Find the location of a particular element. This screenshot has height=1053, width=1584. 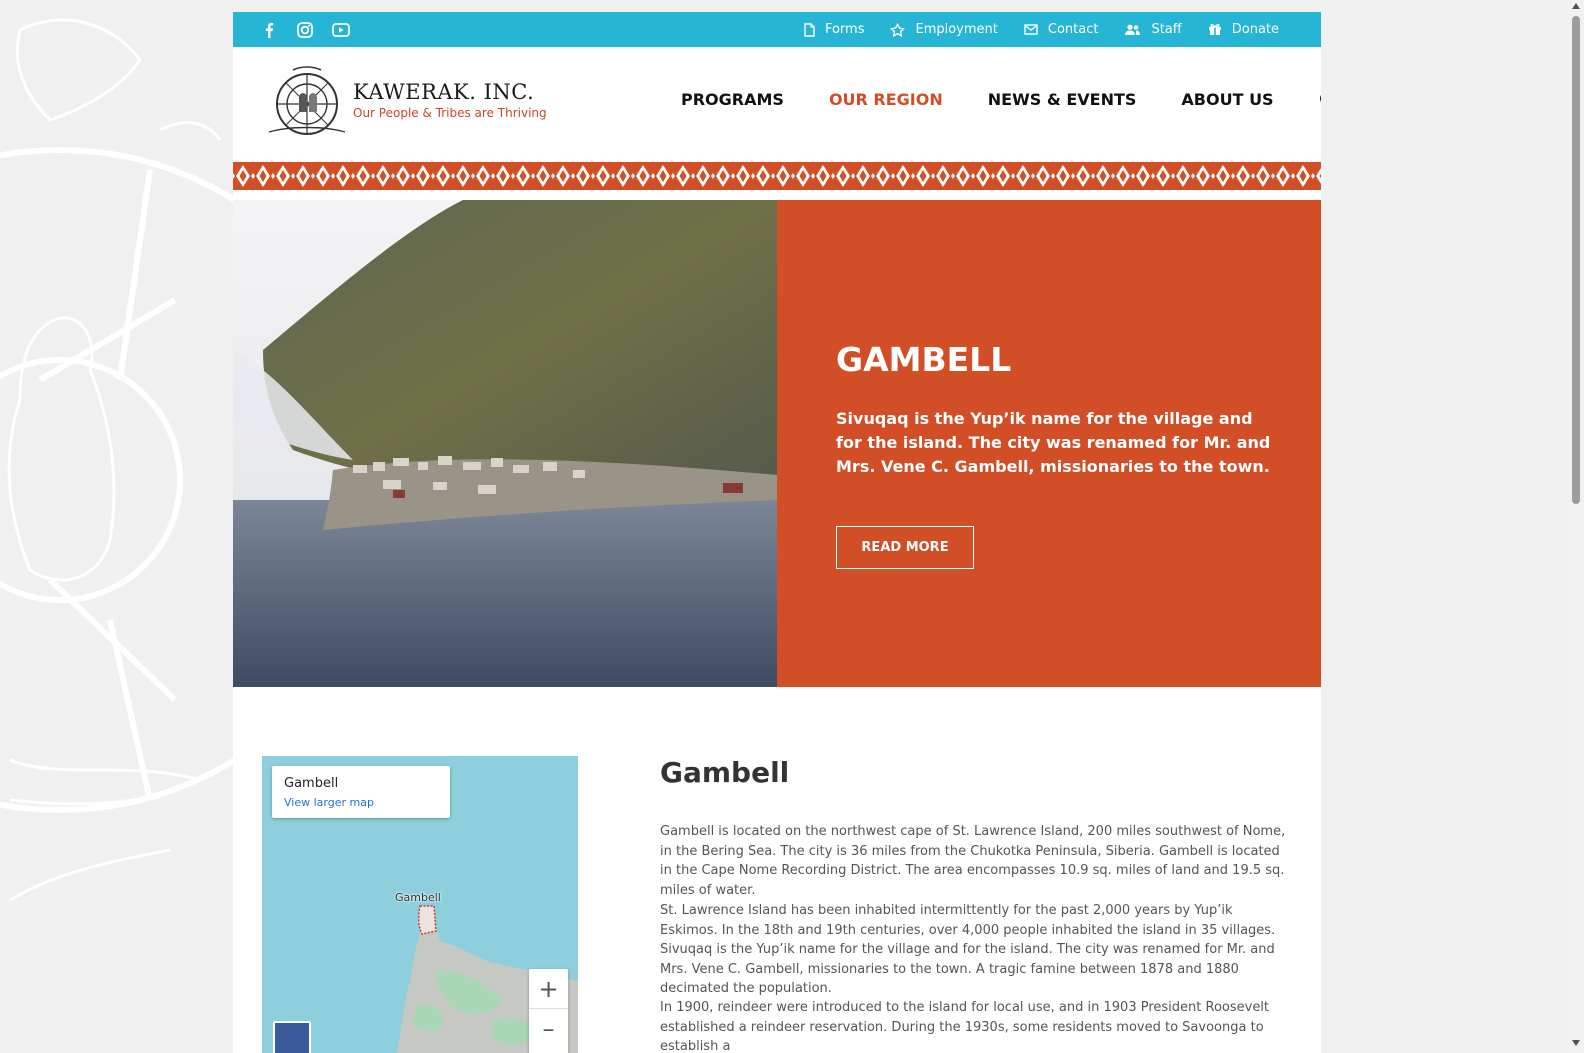

scroll-up-arrow-icon is located at coordinates (1576, 6).